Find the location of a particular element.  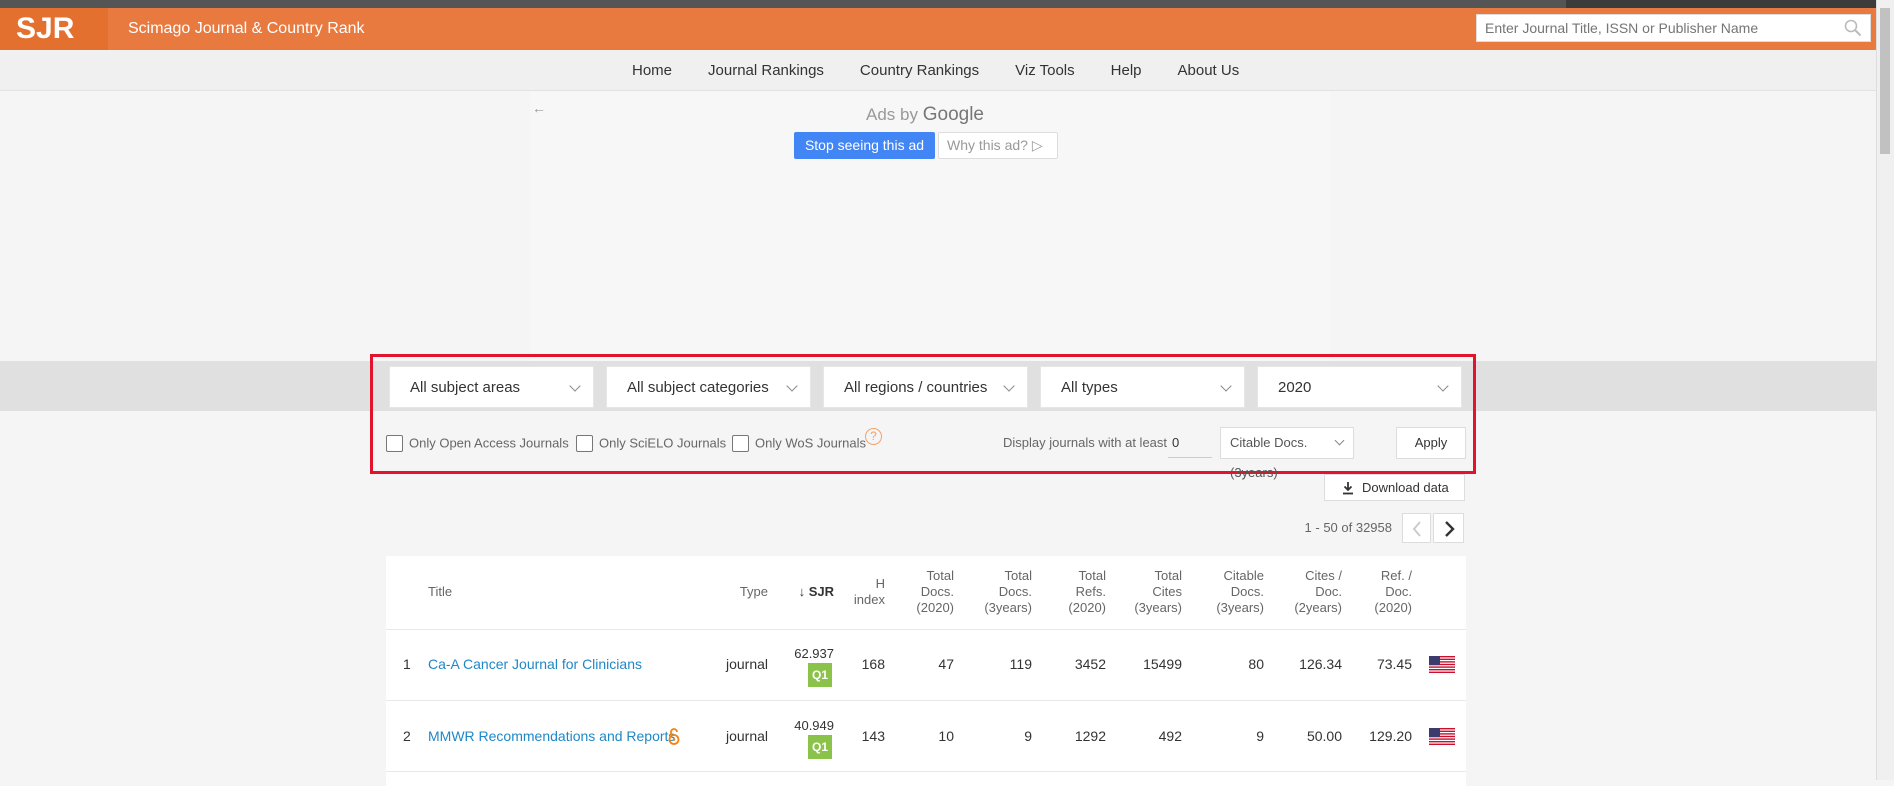

open-access-label: Only Open Access Journals is located at coordinates (489, 443).